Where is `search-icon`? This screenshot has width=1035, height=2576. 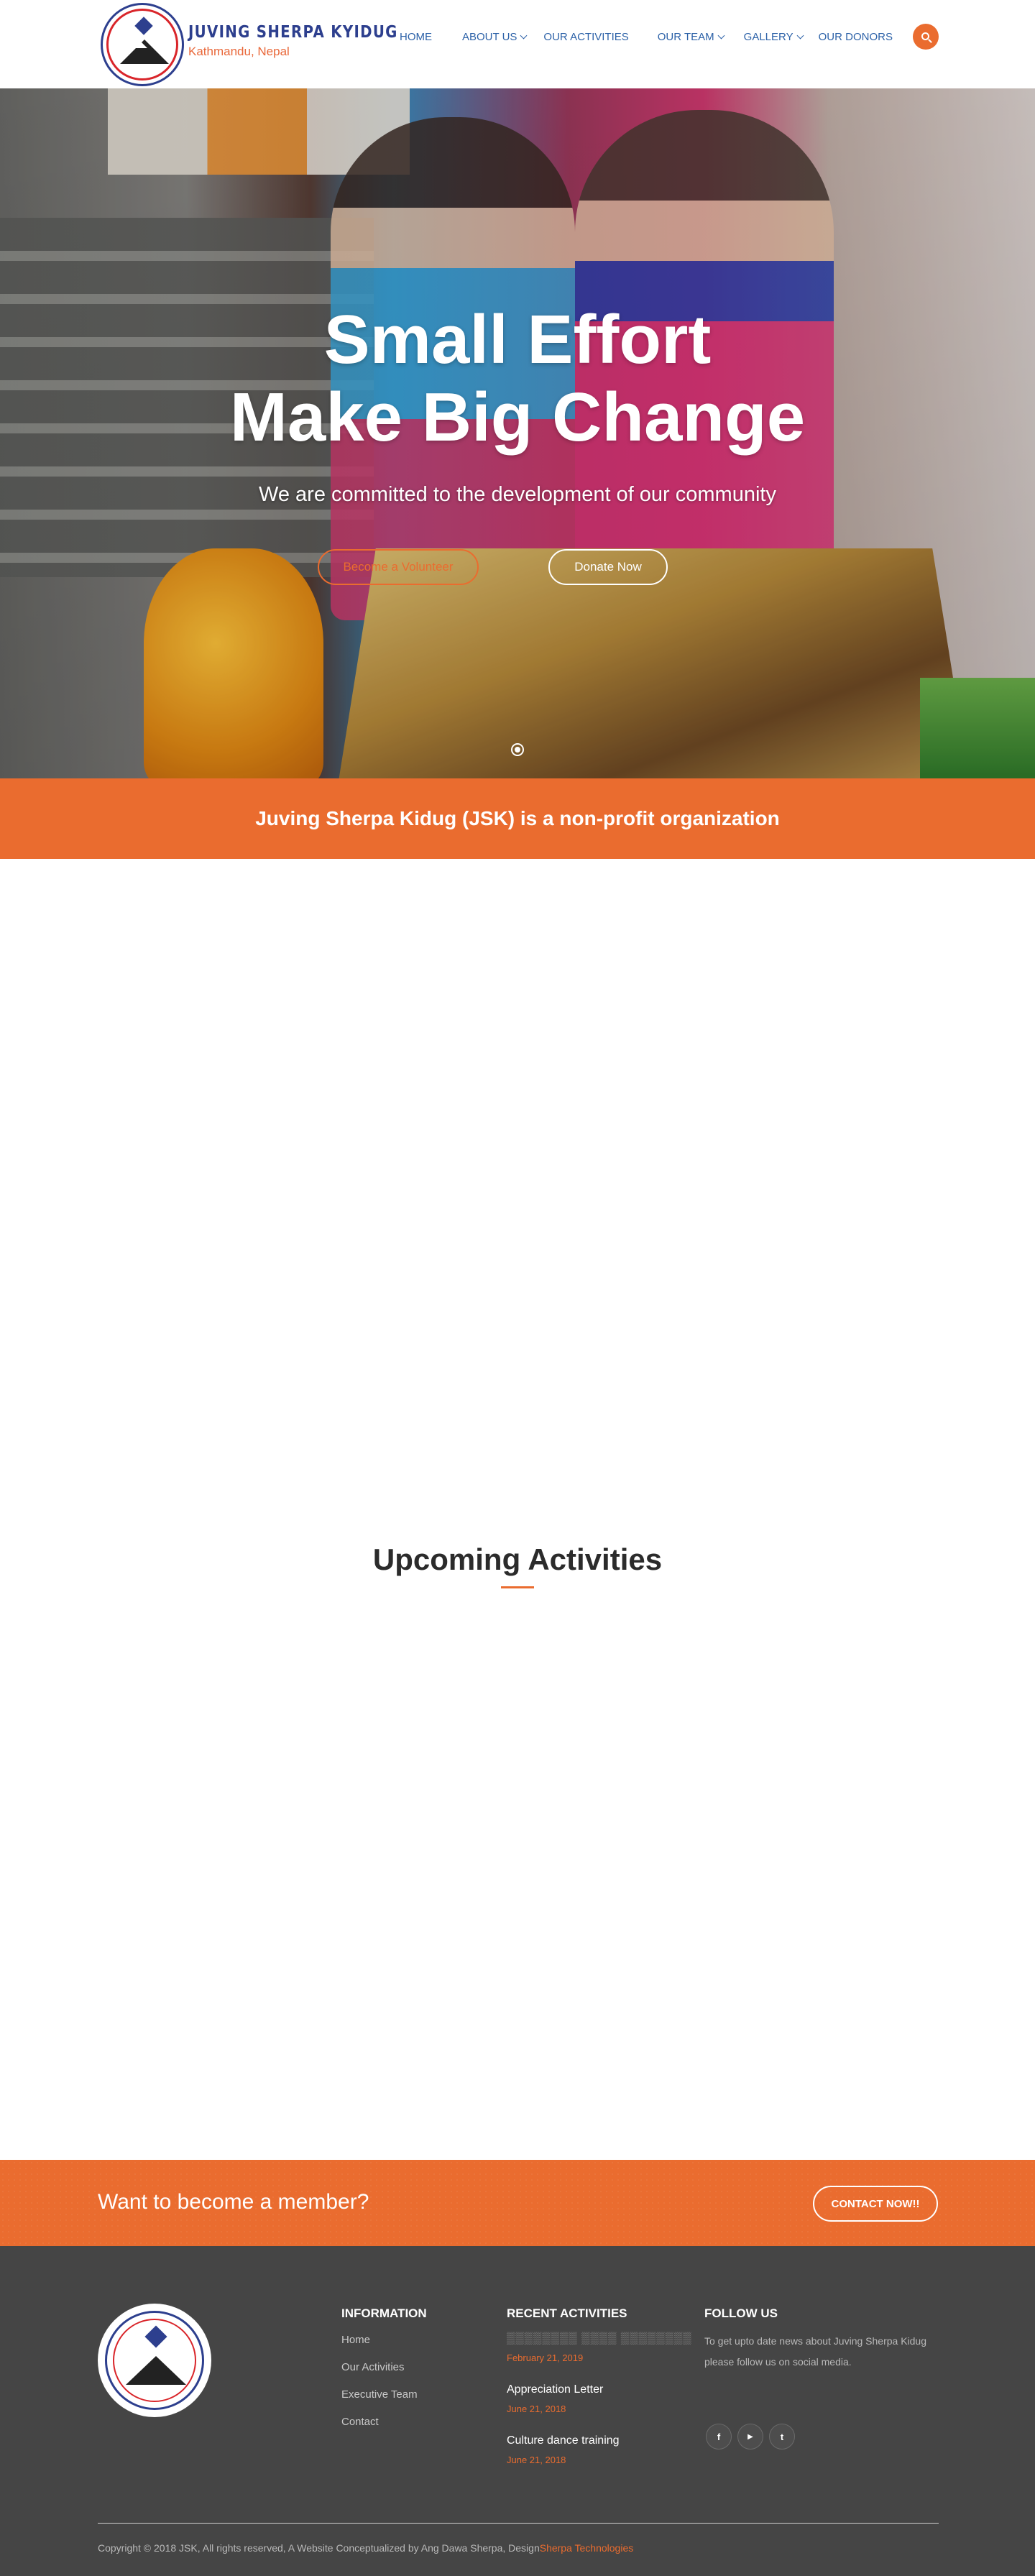 search-icon is located at coordinates (925, 36).